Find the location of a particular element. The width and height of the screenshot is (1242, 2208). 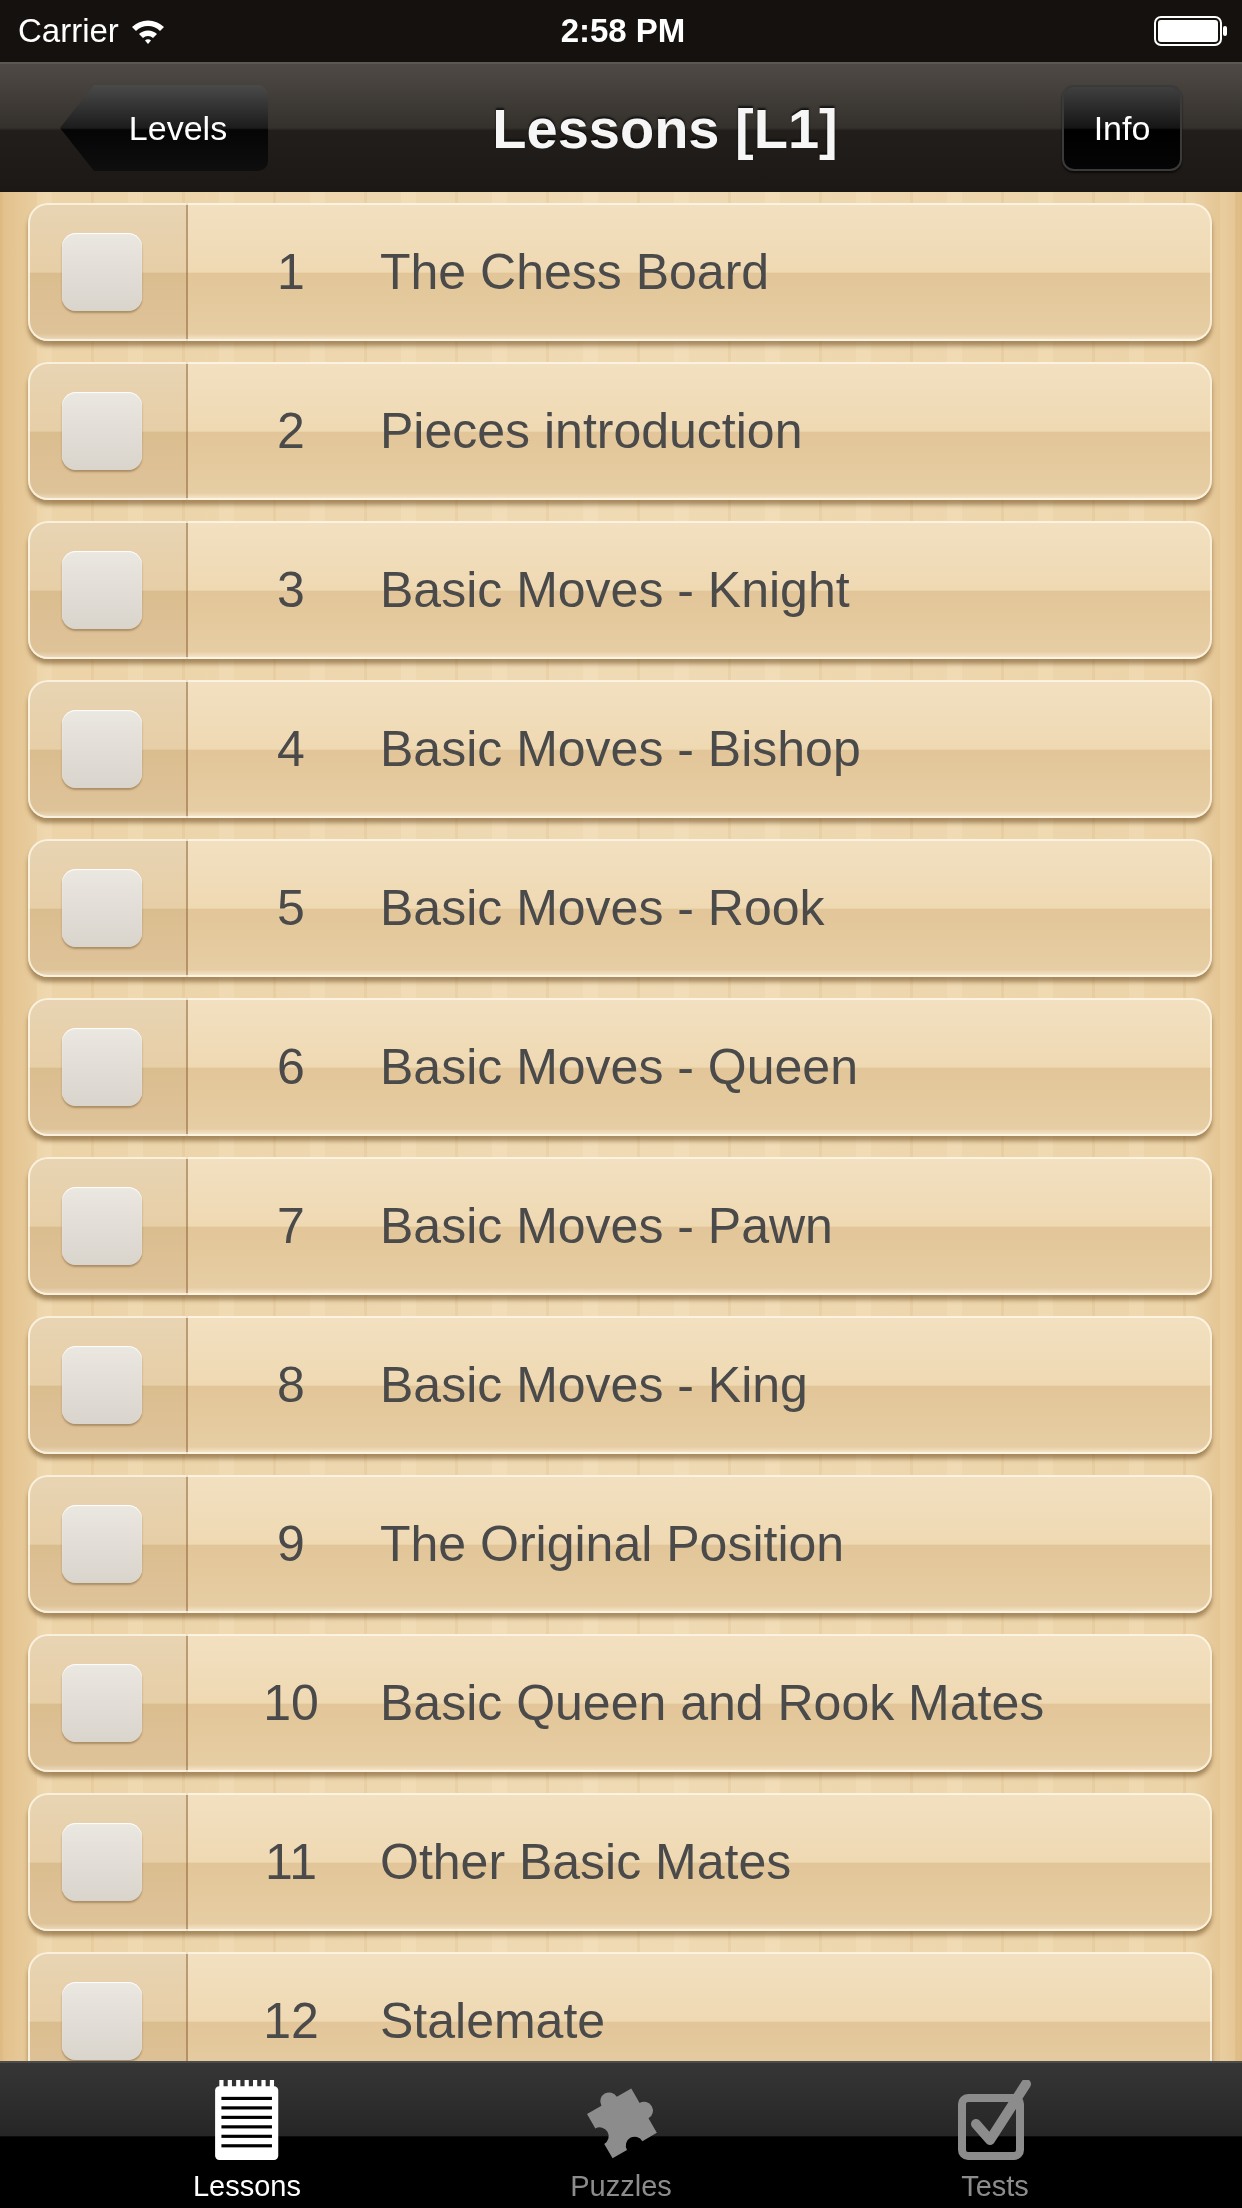

lesson-title: Basic Moves - King is located at coordinates (594, 1385).